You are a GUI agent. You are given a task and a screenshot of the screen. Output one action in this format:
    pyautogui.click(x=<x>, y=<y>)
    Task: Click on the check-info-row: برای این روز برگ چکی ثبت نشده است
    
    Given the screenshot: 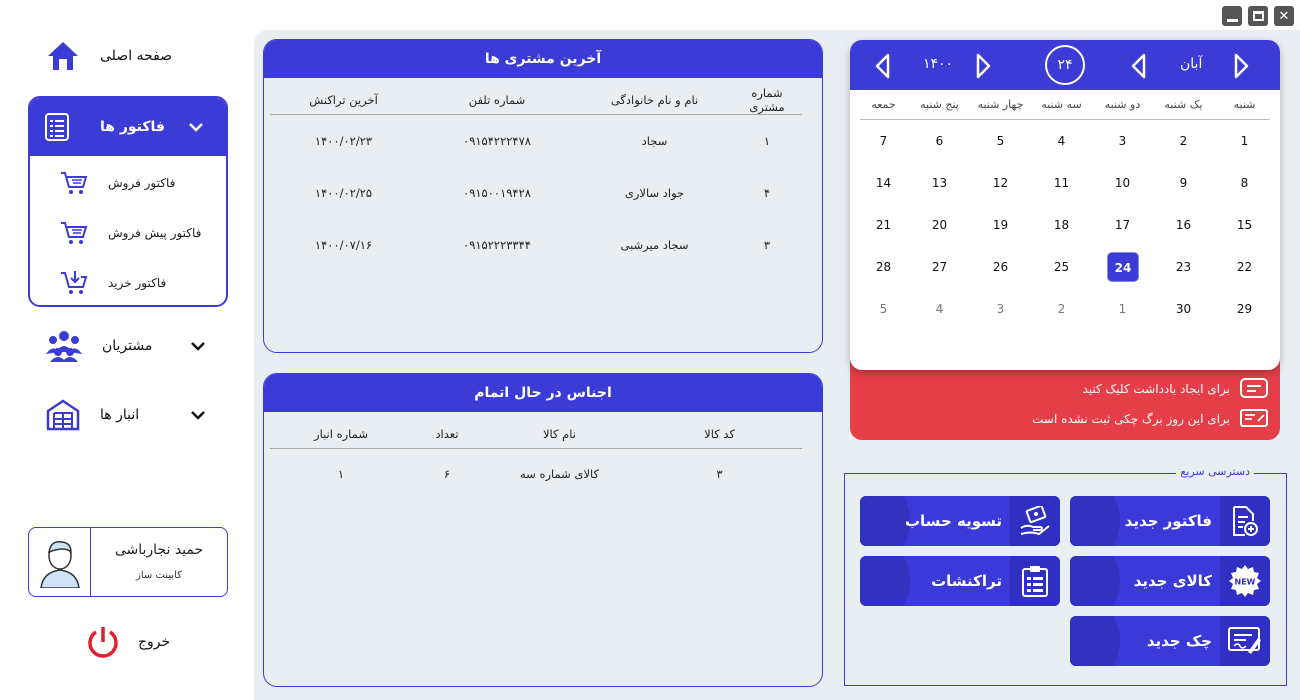 What is the action you would take?
    pyautogui.click(x=1150, y=419)
    